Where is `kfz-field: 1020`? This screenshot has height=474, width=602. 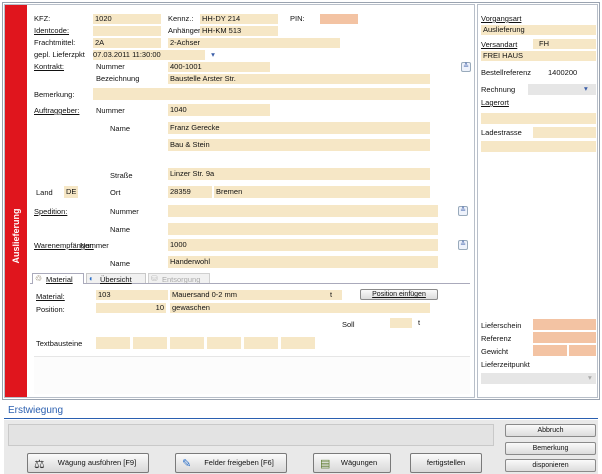
kfz-field: 1020 is located at coordinates (127, 19).